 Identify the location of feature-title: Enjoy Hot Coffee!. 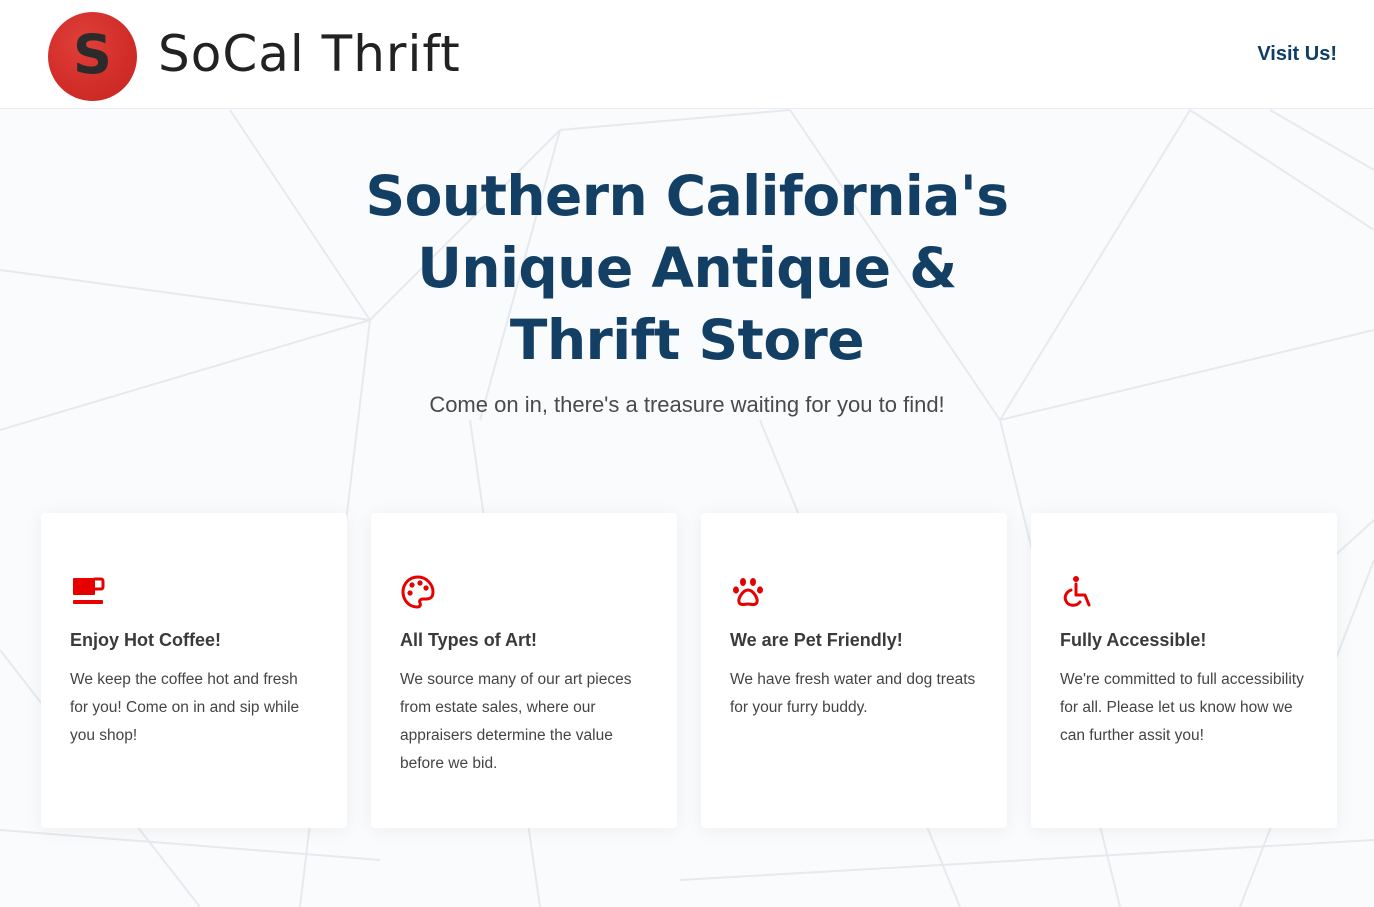
(145, 640).